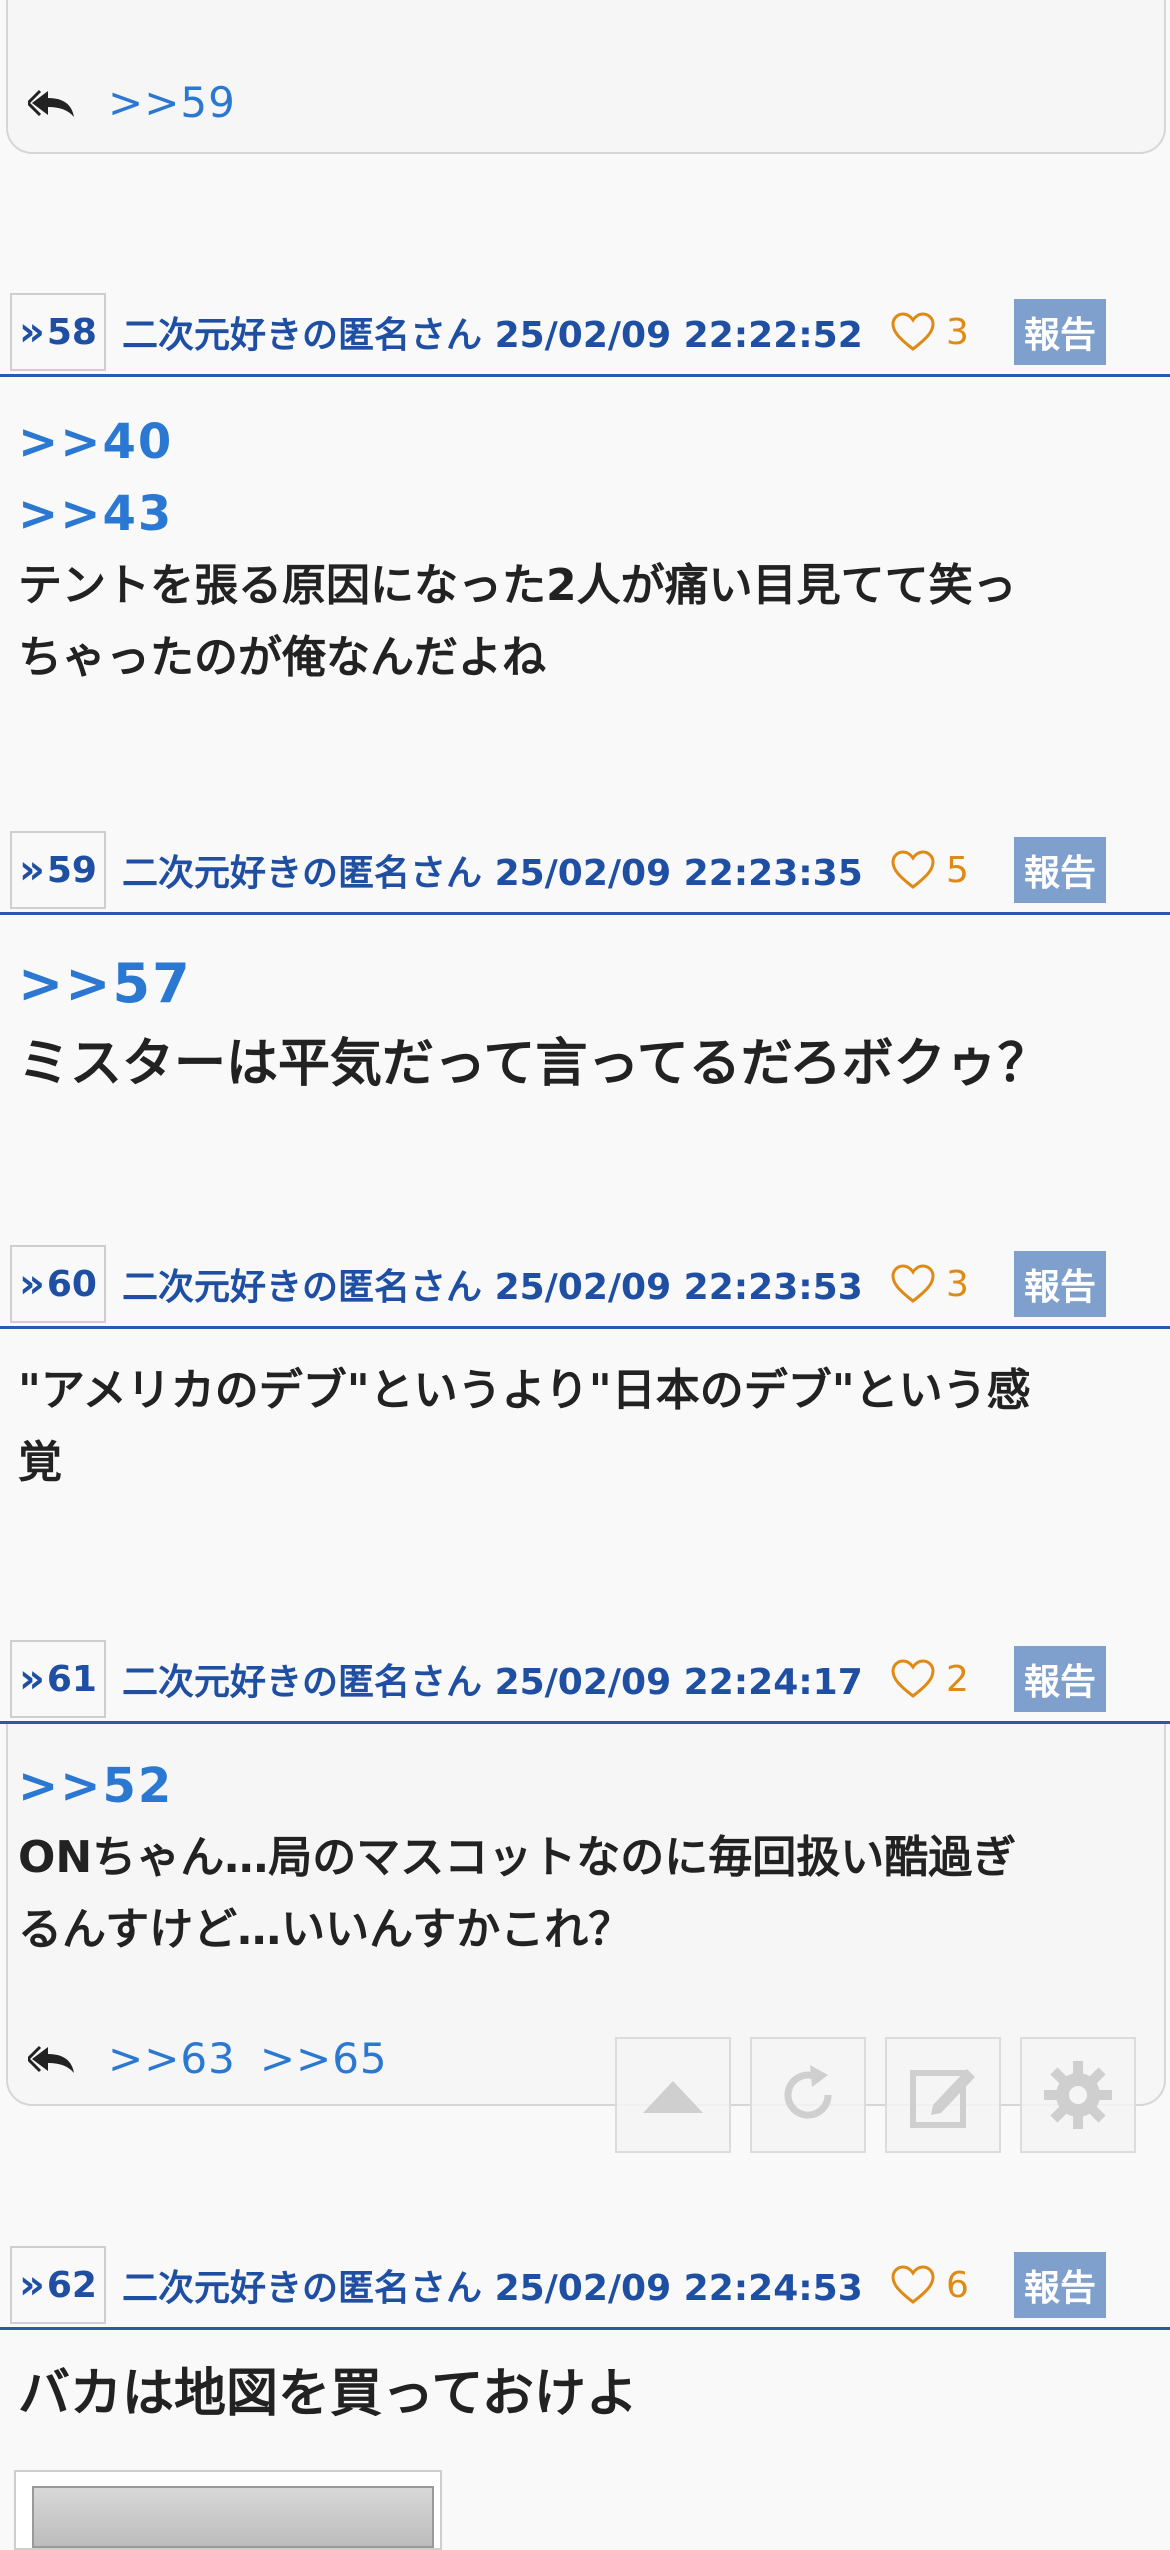 Image resolution: width=1170 pixels, height=2550 pixels. I want to click on post-header: » 59 二次元好きの匿名さん 25/02/09 22:23:35 5 報告, so click(585, 871).